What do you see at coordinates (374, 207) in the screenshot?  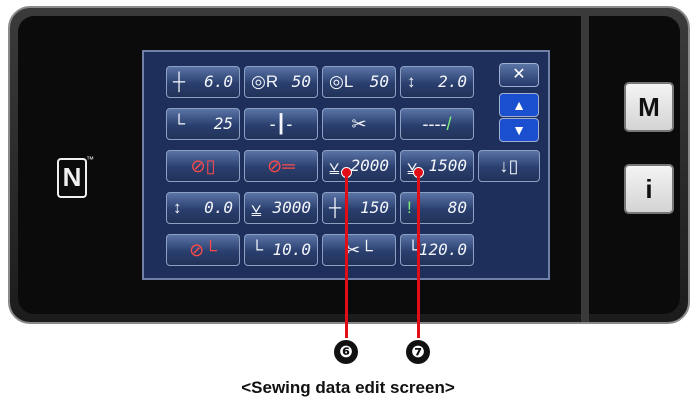 I see `value-label: 150` at bounding box center [374, 207].